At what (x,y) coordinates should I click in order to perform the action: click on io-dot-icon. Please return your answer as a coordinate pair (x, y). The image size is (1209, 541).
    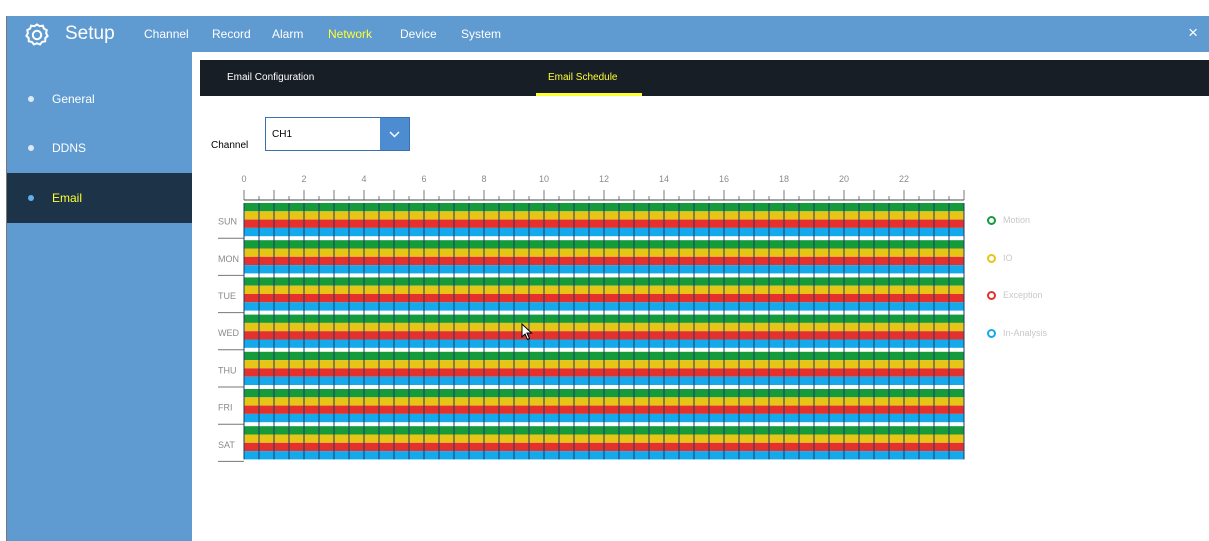
    Looking at the image, I should click on (991, 258).